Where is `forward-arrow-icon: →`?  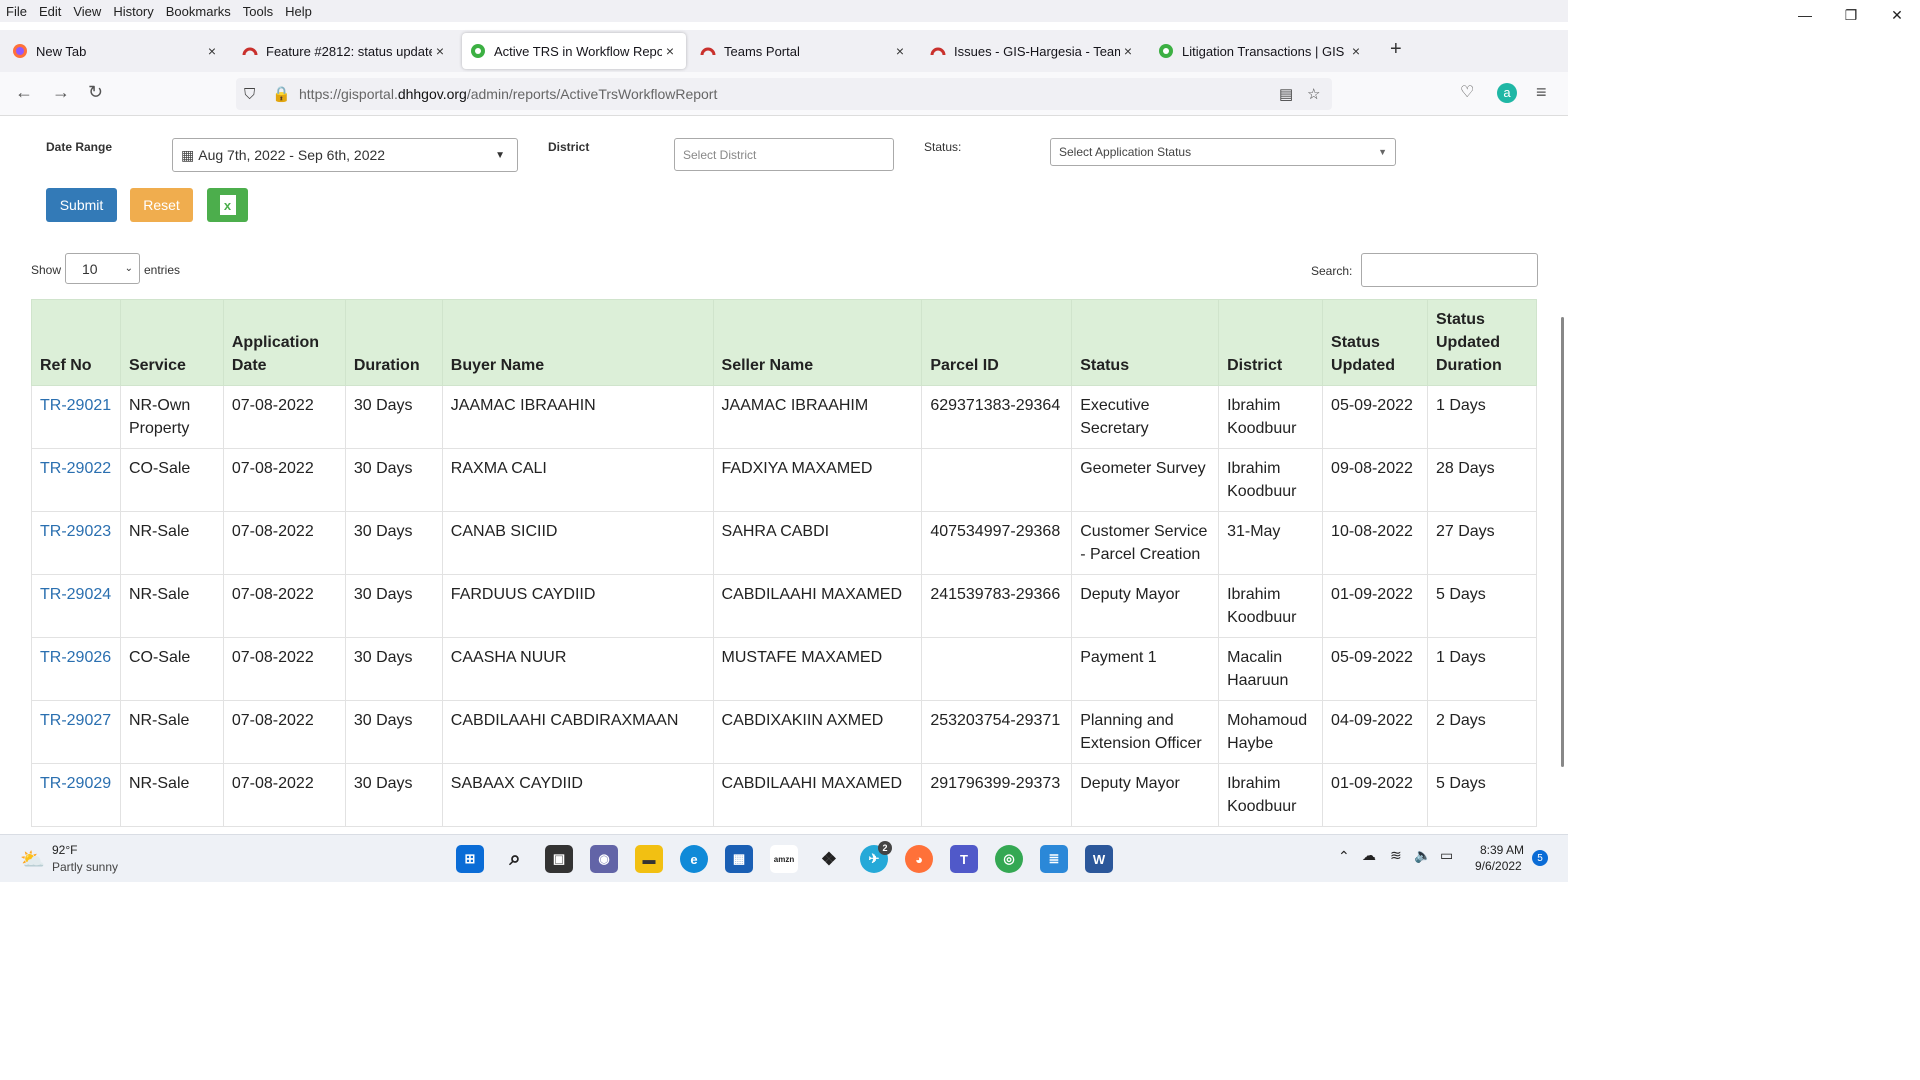 forward-arrow-icon: → is located at coordinates (61, 92).